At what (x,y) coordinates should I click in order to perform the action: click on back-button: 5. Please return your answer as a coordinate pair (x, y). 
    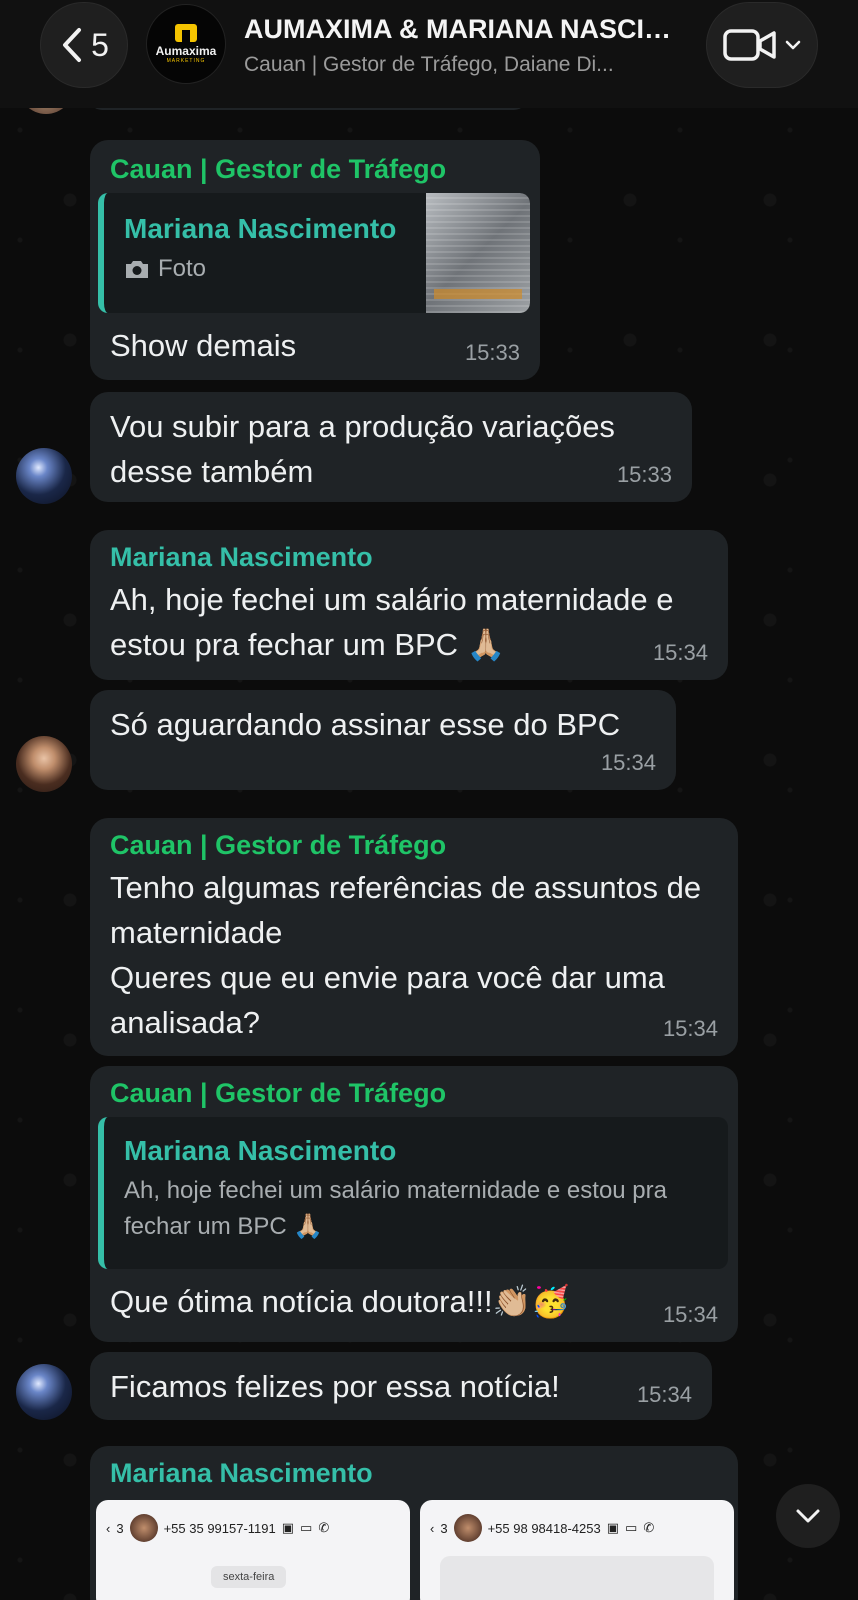
    Looking at the image, I should click on (84, 45).